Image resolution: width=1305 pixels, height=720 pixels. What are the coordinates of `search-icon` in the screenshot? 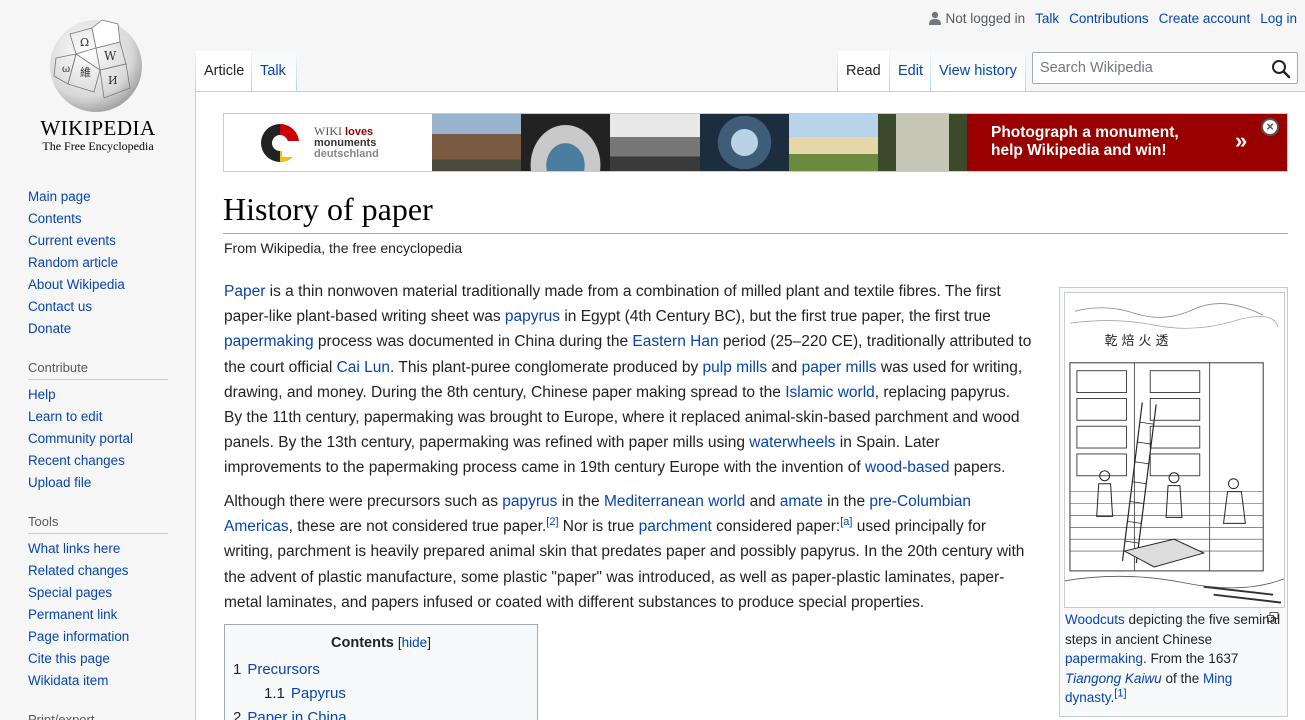 It's located at (1281, 69).